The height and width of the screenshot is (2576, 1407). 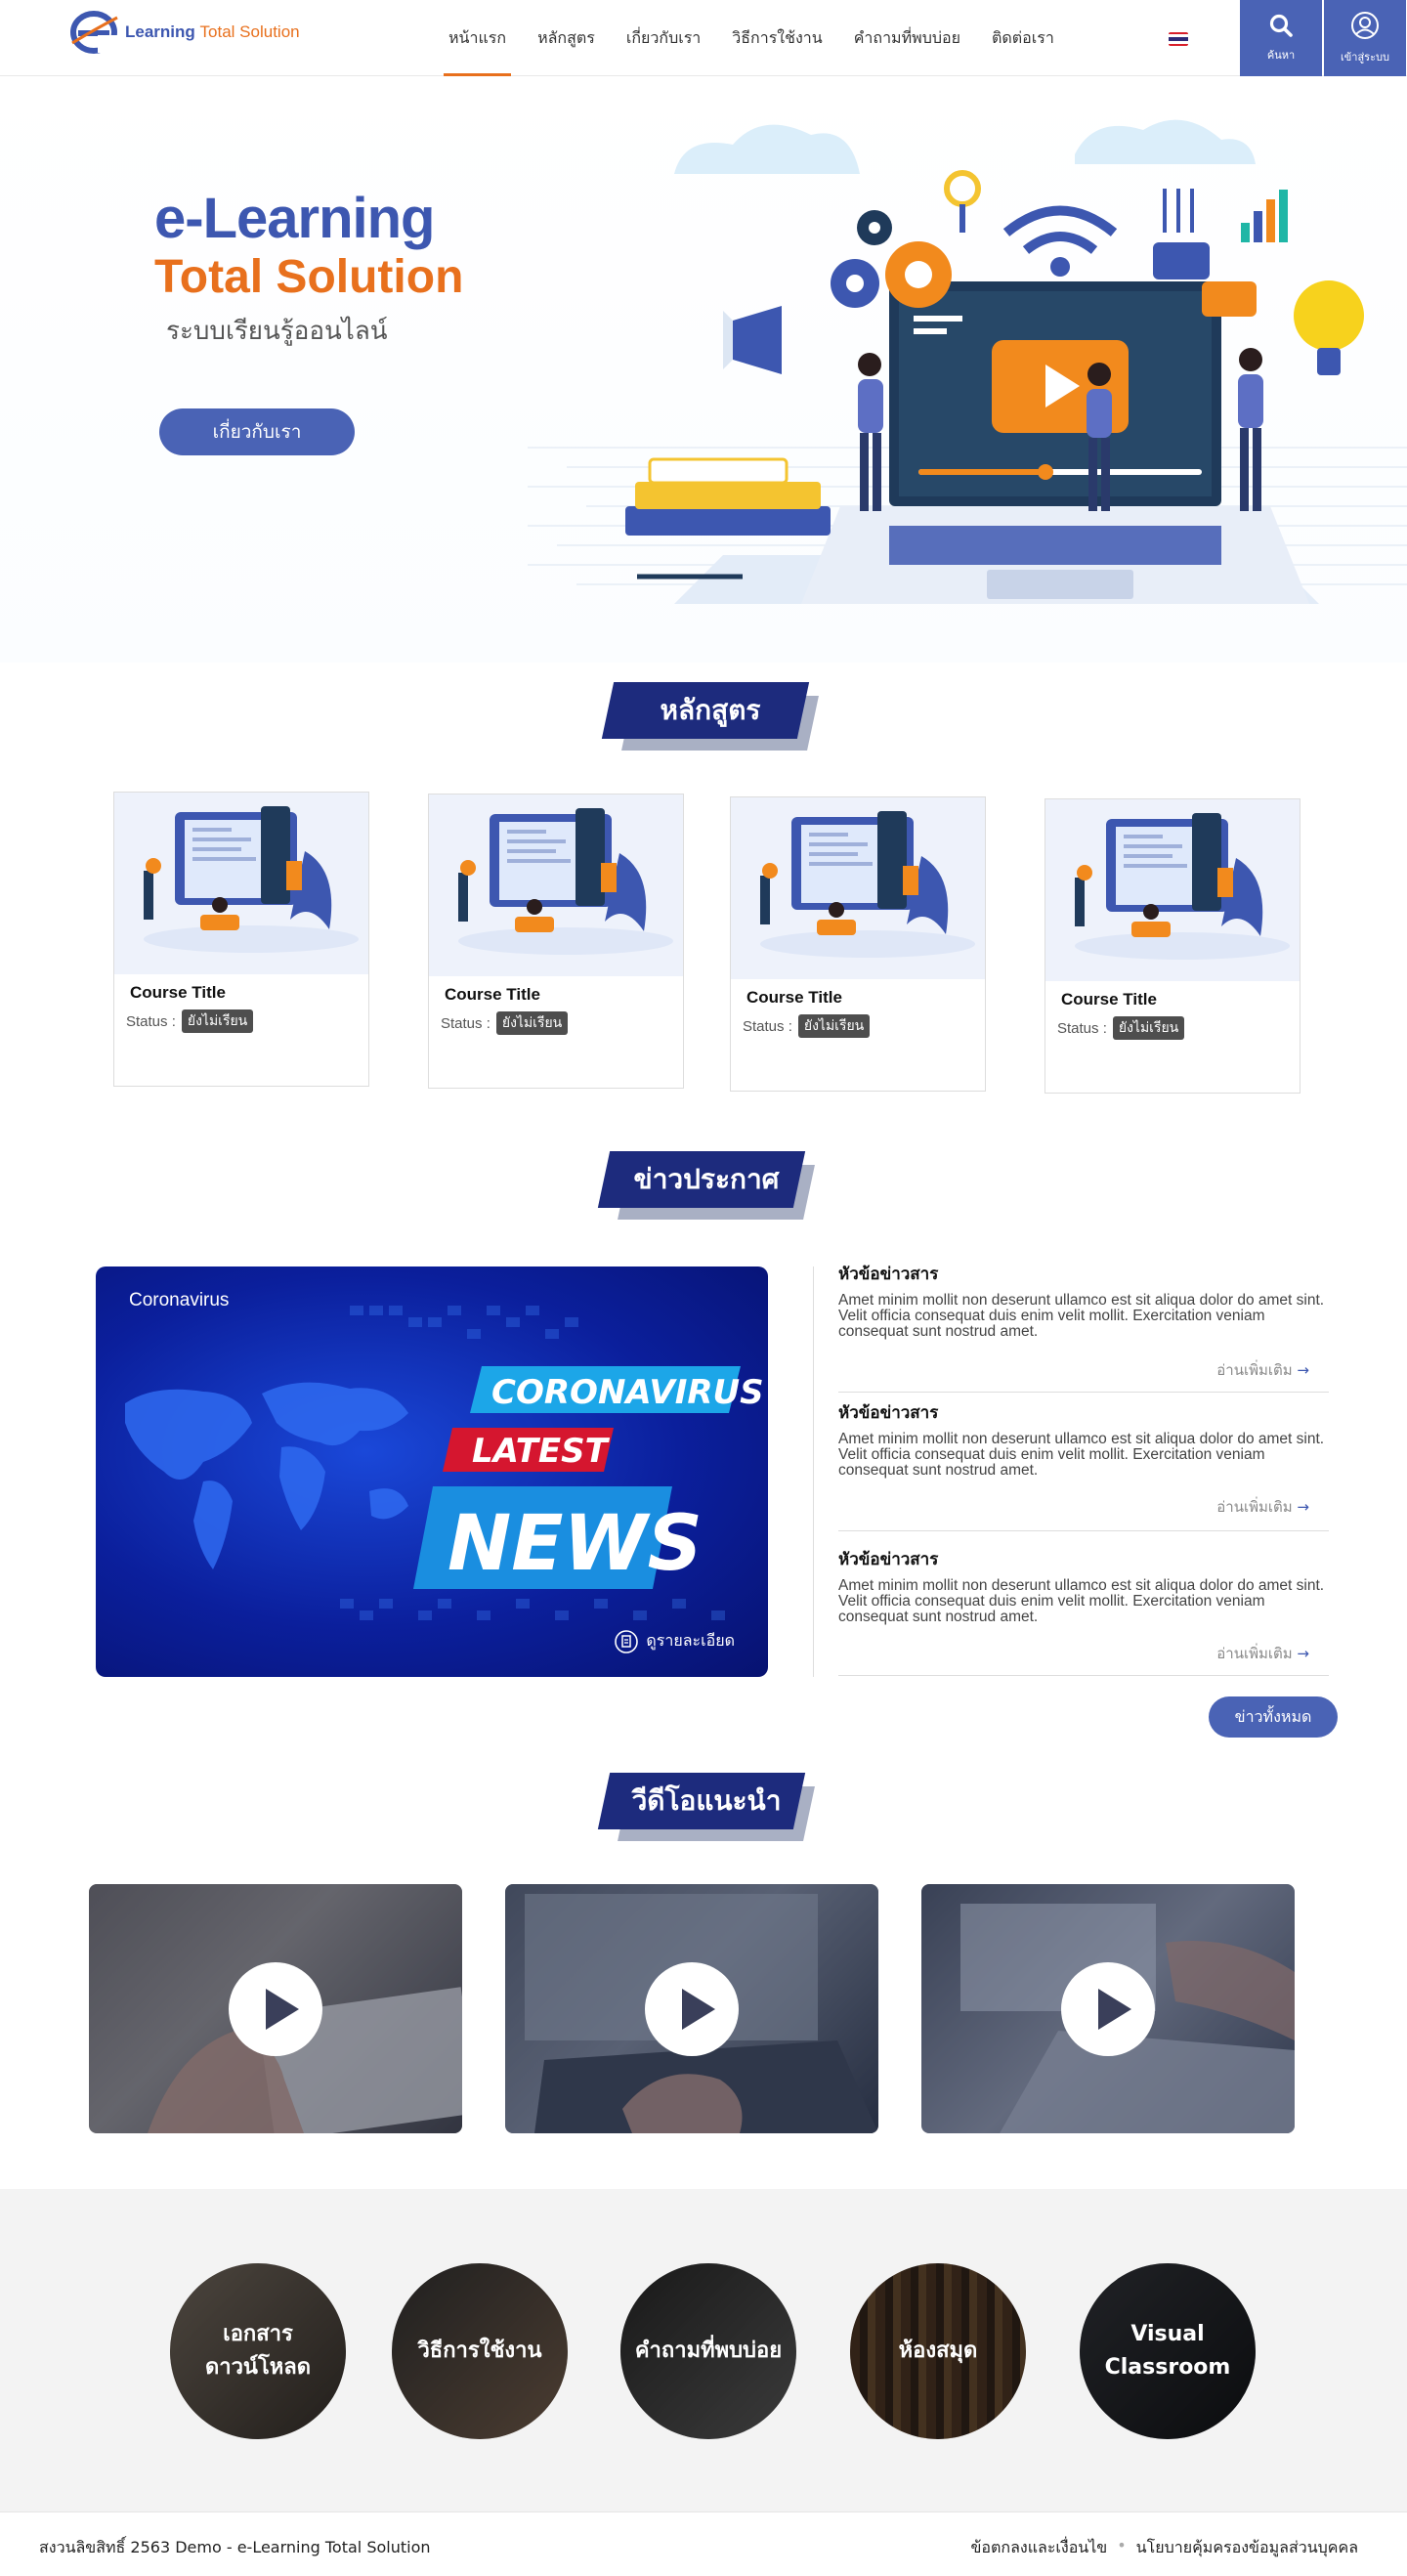 I want to click on hero-title: e-Learning, so click(x=294, y=218).